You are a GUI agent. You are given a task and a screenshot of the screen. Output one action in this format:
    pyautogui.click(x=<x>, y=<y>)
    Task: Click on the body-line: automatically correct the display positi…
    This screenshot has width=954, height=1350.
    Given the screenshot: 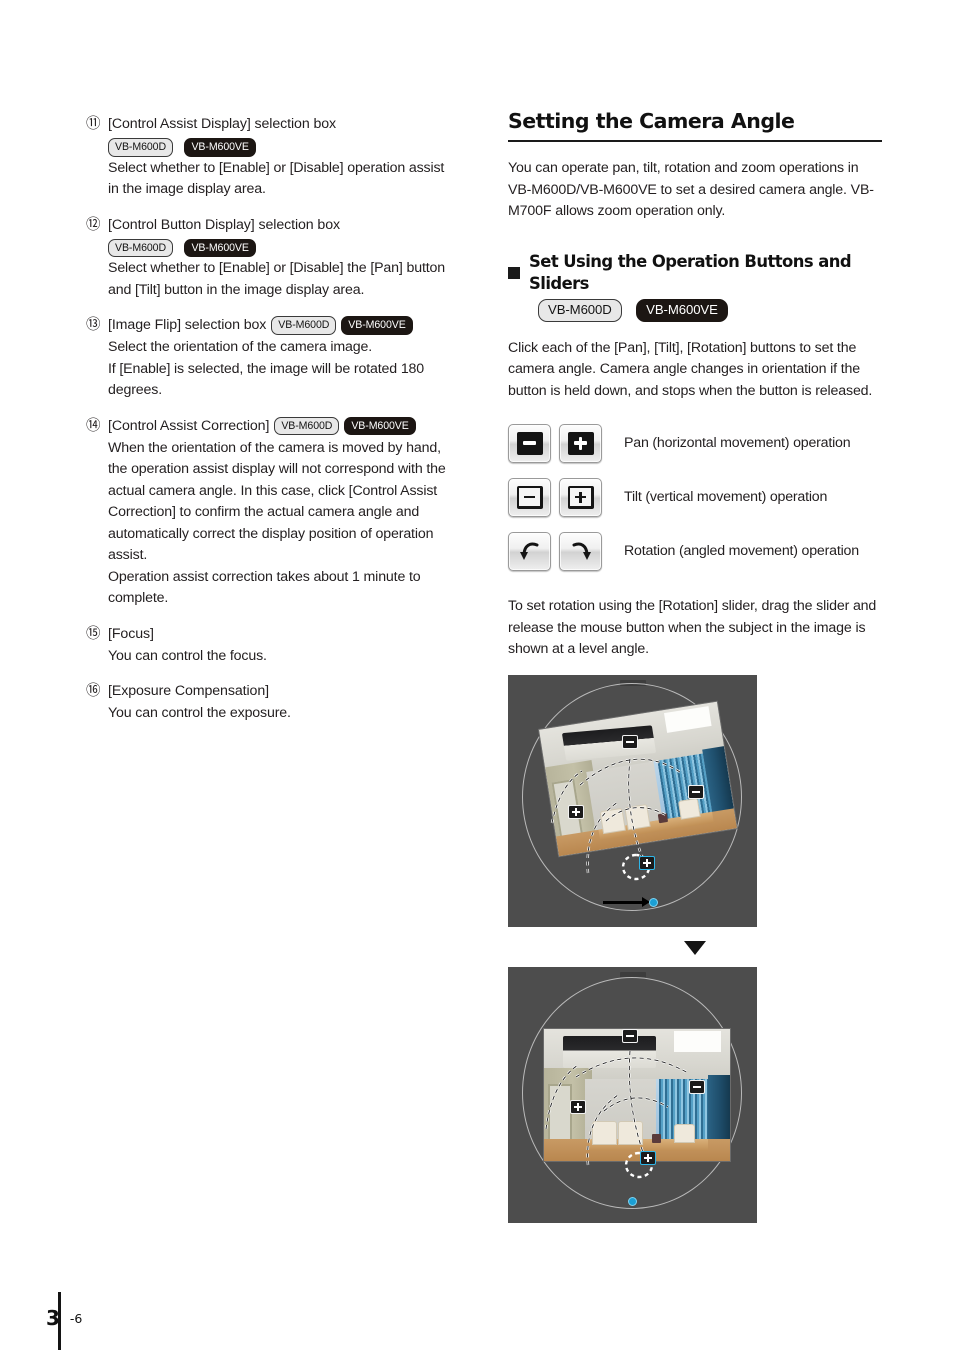 What is the action you would take?
    pyautogui.click(x=271, y=533)
    